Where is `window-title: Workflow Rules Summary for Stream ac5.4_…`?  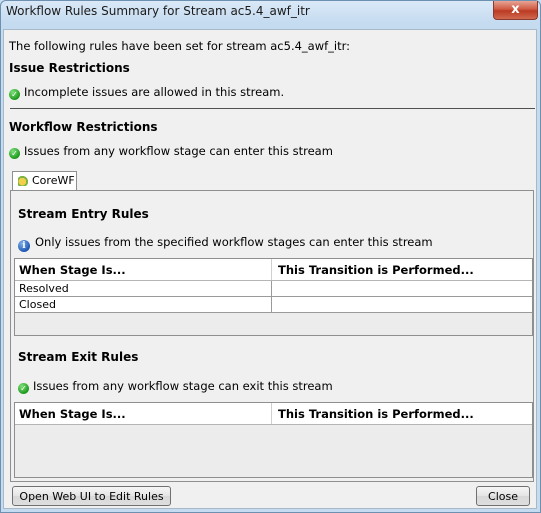 window-title: Workflow Rules Summary for Stream ac5.4_… is located at coordinates (158, 11).